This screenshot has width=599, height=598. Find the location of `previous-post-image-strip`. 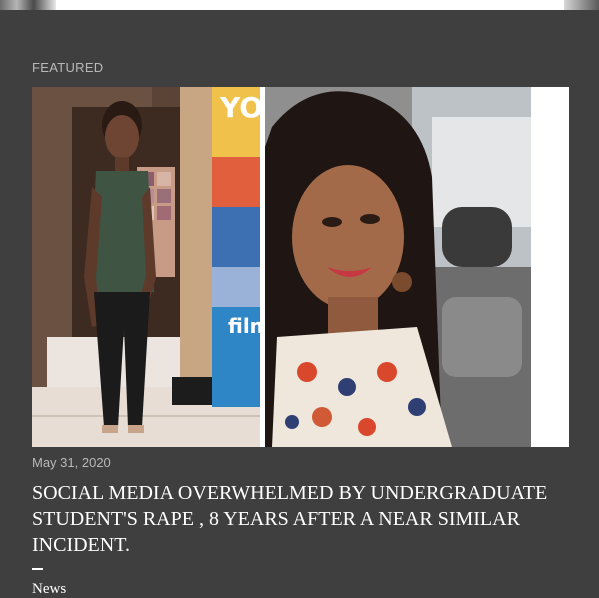

previous-post-image-strip is located at coordinates (299, 5).